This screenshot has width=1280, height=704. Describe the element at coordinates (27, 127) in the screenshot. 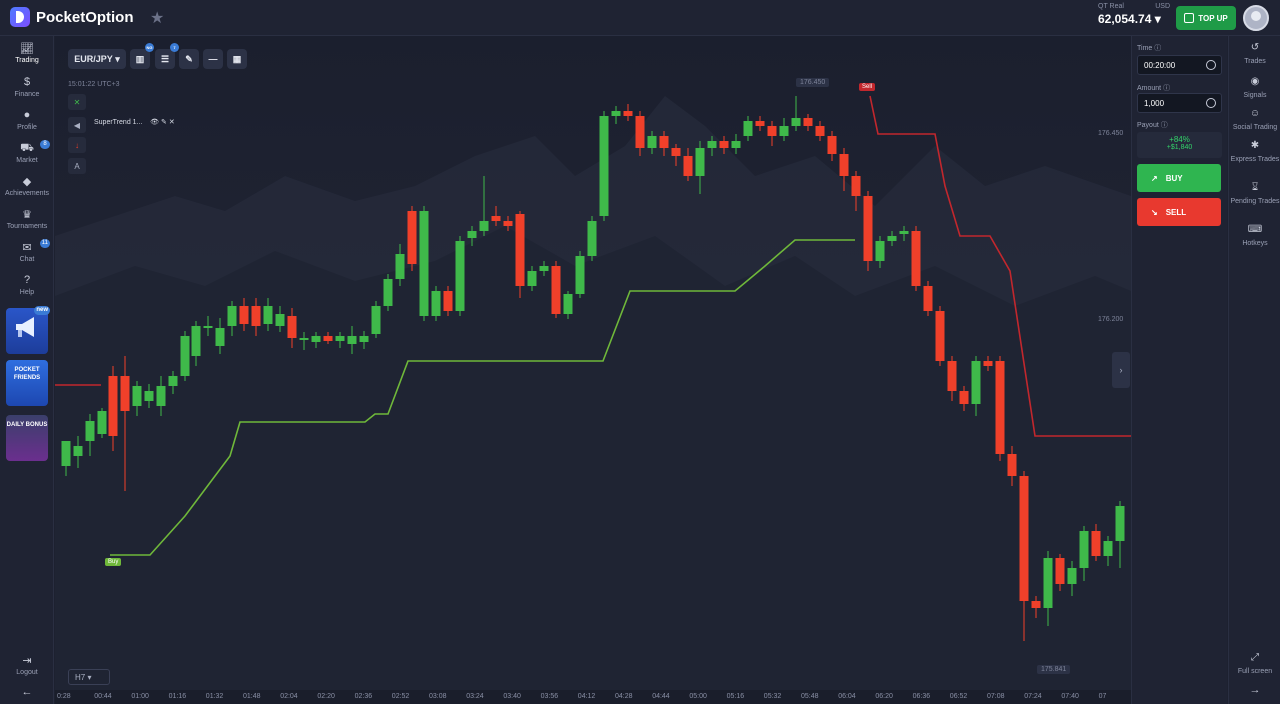

I see `sidebar-item-label: Profile` at that location.